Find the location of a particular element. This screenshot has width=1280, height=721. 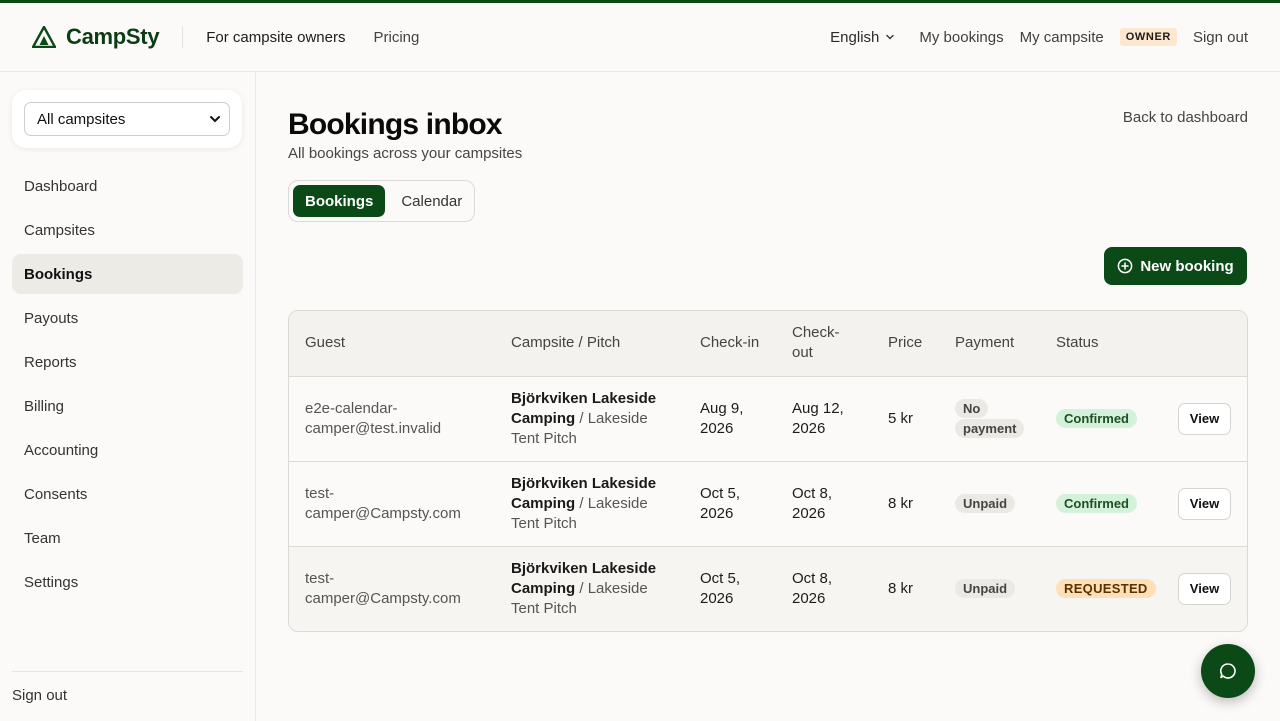

column-header-guest: Guest is located at coordinates (325, 343).